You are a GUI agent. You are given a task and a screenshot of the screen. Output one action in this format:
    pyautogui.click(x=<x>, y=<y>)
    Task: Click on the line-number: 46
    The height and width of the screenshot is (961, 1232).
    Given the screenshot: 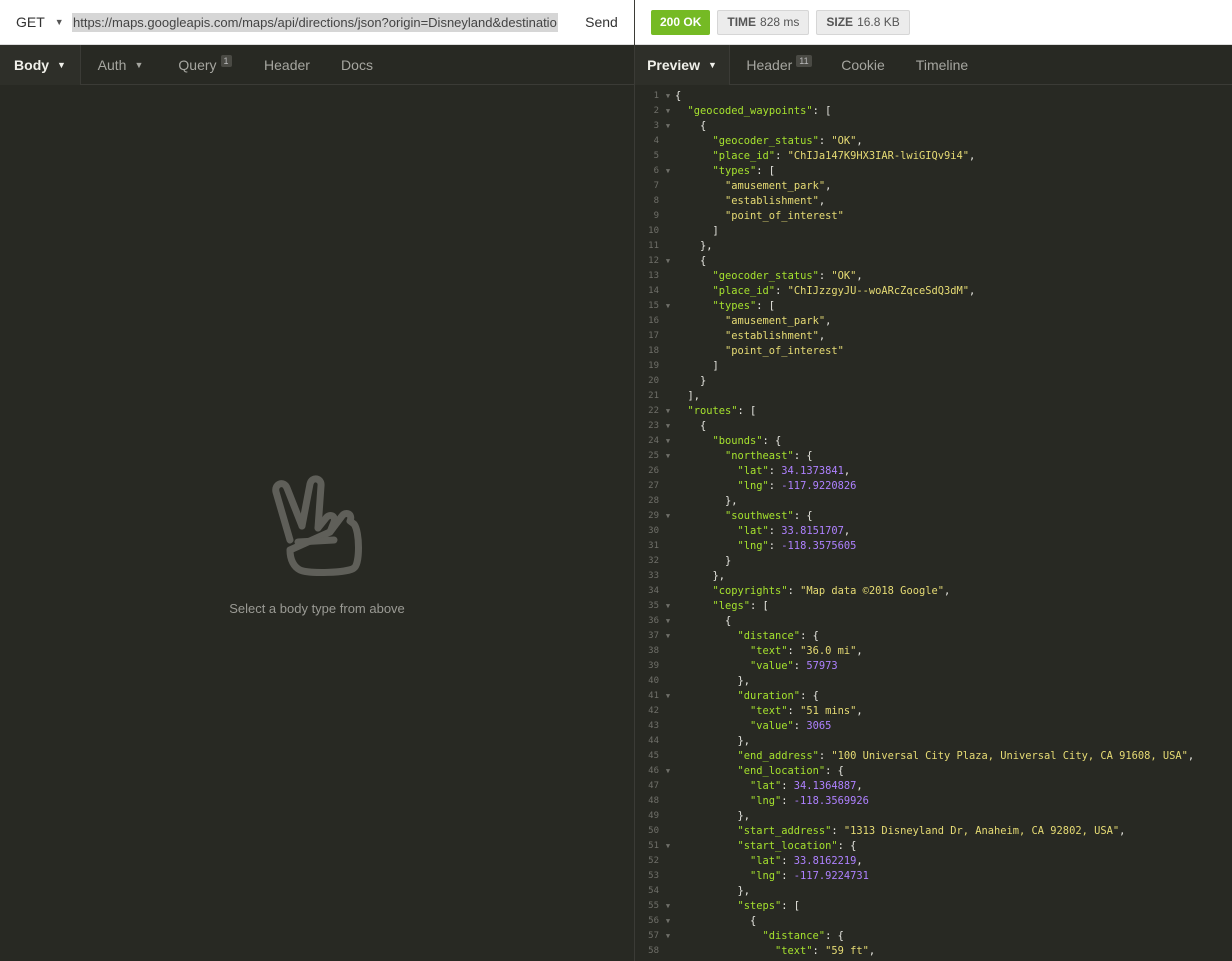 What is the action you would take?
    pyautogui.click(x=653, y=771)
    